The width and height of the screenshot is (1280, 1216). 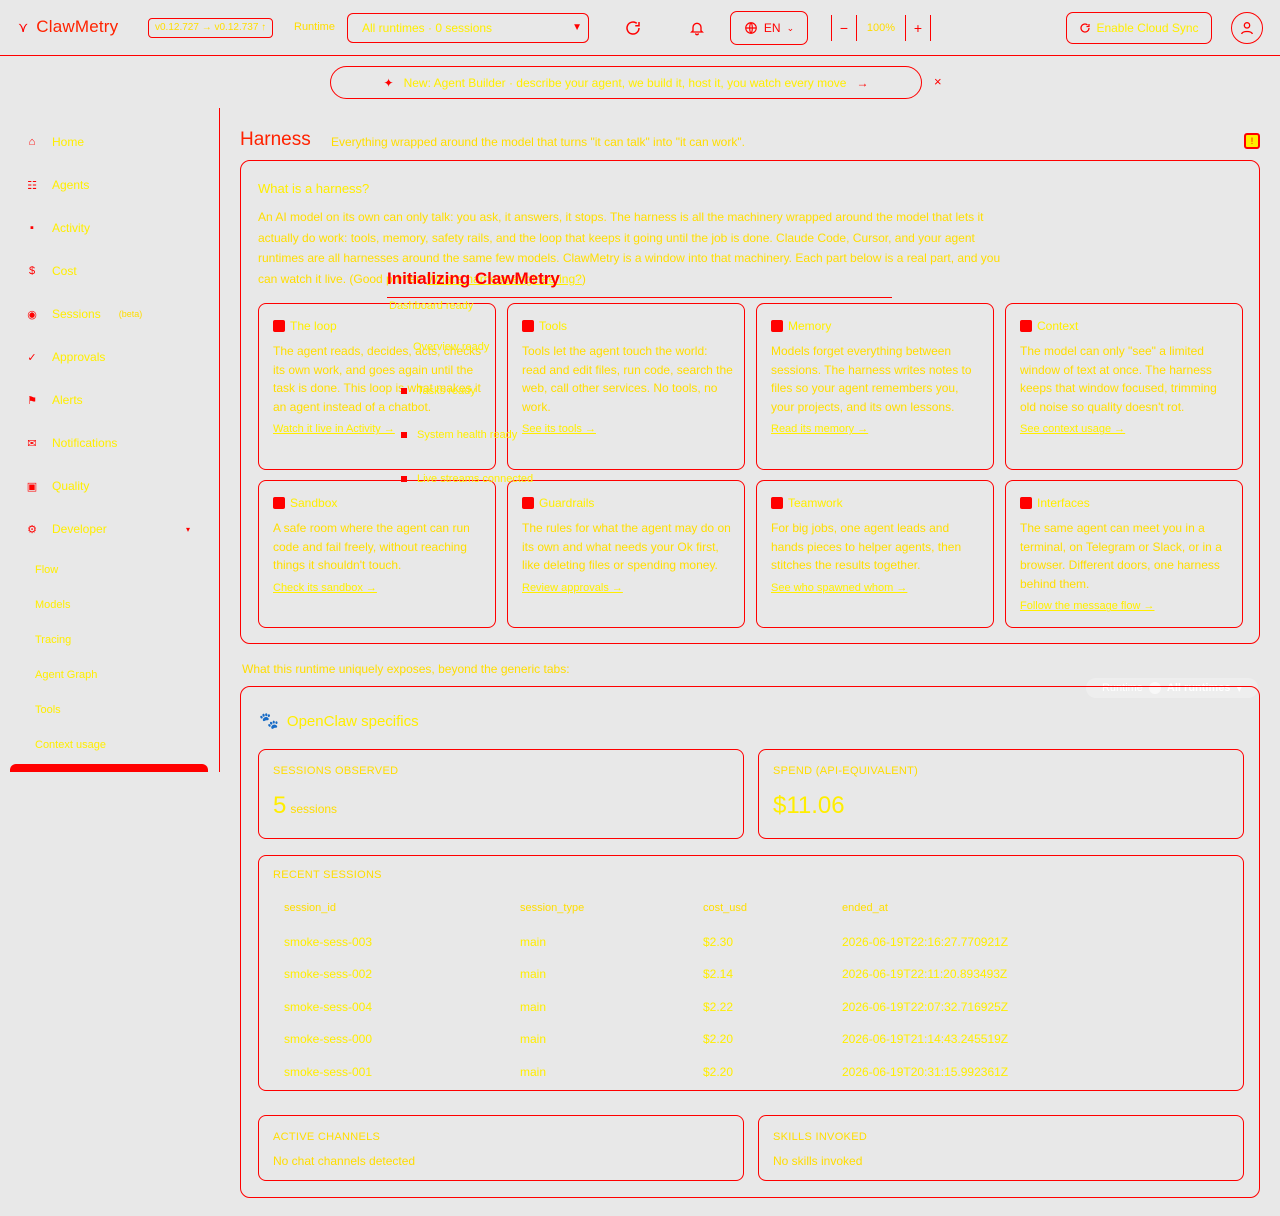 I want to click on refresh-icon, so click(x=633, y=28).